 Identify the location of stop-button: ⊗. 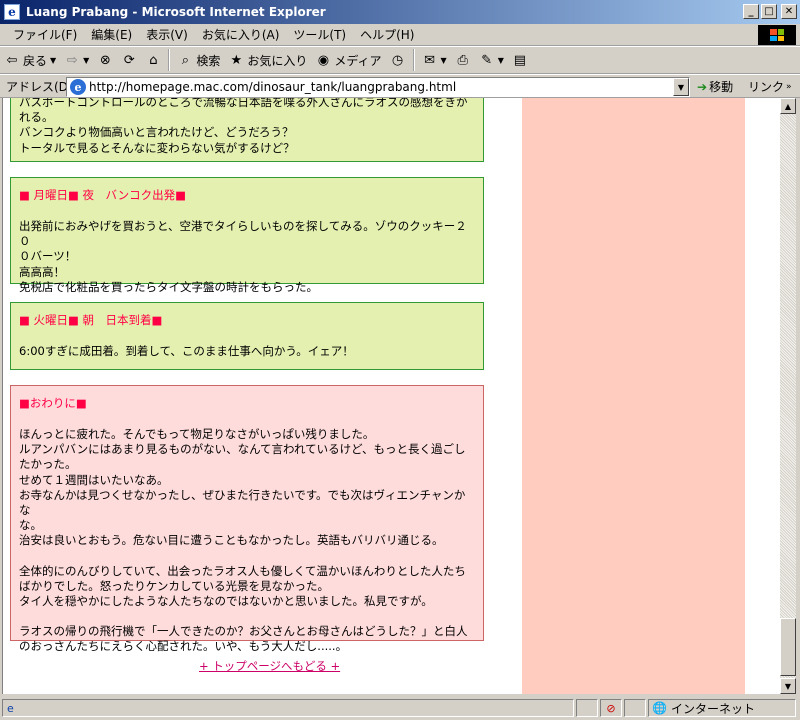
(105, 60).